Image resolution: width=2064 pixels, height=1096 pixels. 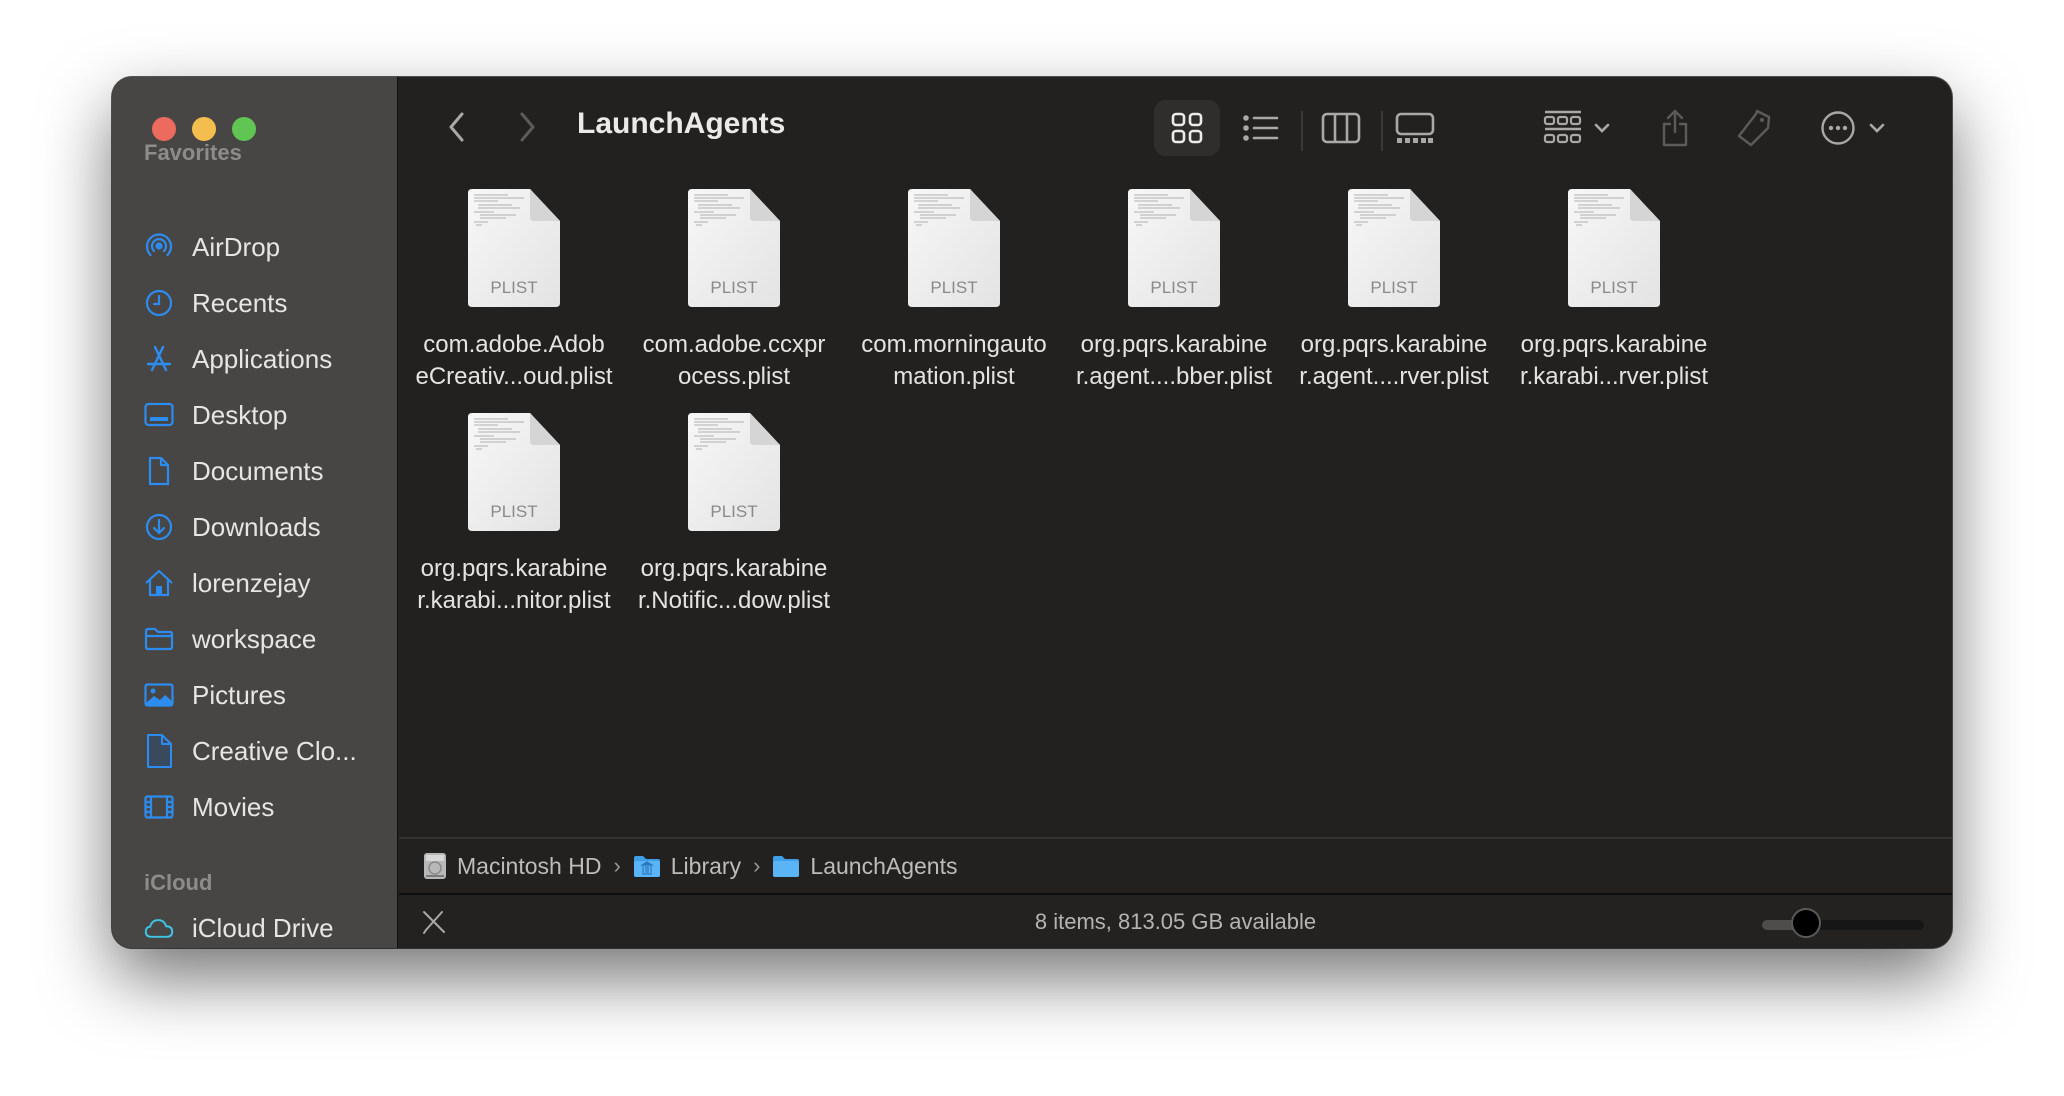 What do you see at coordinates (1614, 361) in the screenshot?
I see `file-name: org.pqrs.karabine r.karabi...rver.plist` at bounding box center [1614, 361].